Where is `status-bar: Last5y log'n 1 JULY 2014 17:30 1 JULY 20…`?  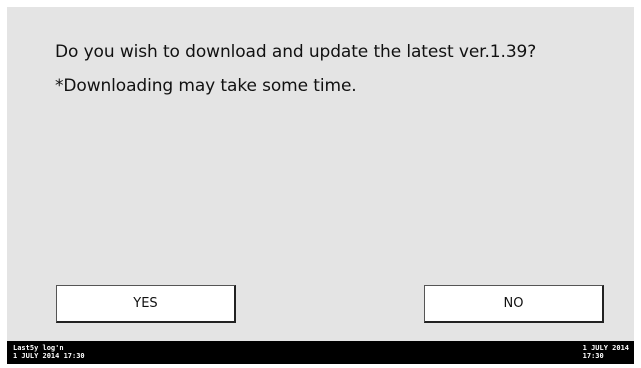
status-bar: Last5y log'n 1 JULY 2014 17:30 1 JULY 20… is located at coordinates (320, 352).